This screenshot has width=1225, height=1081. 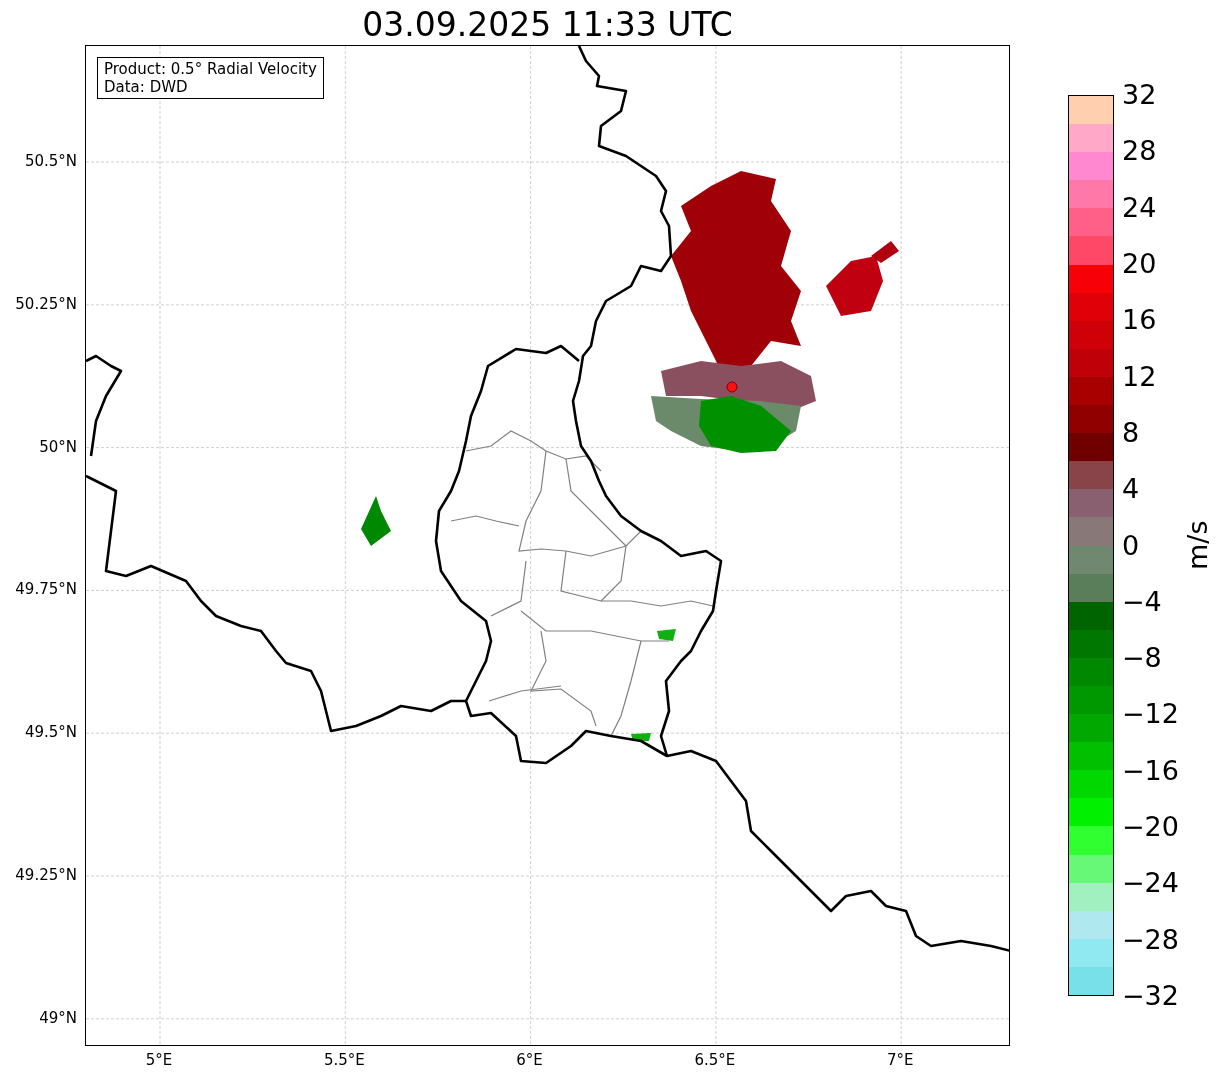 I want to click on colorbar-tick-label: −28, so click(x=1150, y=939).